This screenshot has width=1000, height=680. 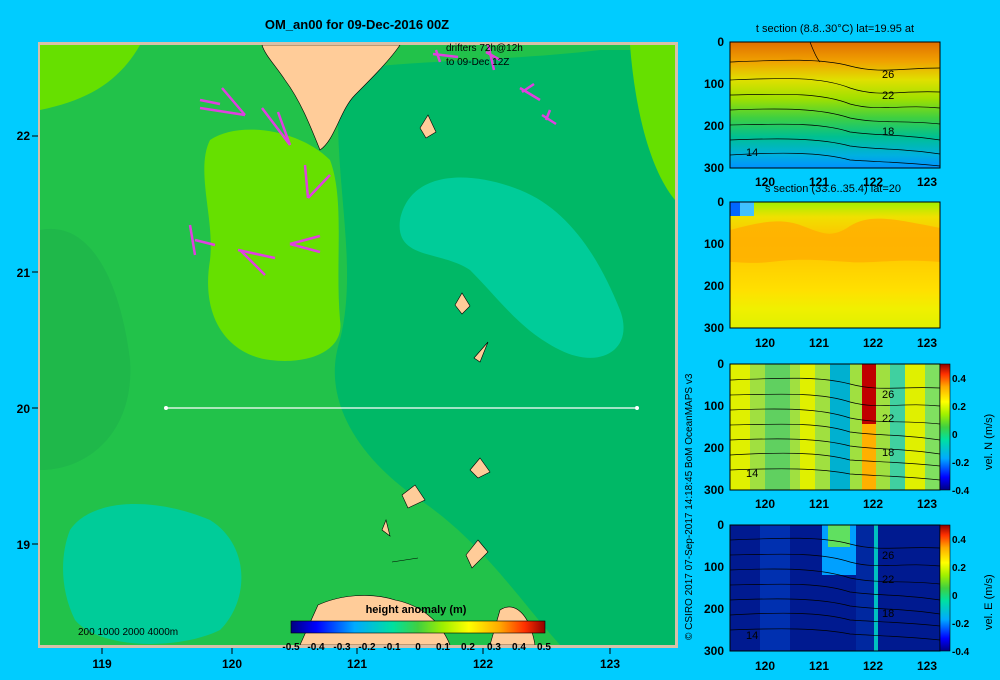 I want to click on map-title: OM_an00 for 09-Dec-2016 00Z, so click(x=357, y=24).